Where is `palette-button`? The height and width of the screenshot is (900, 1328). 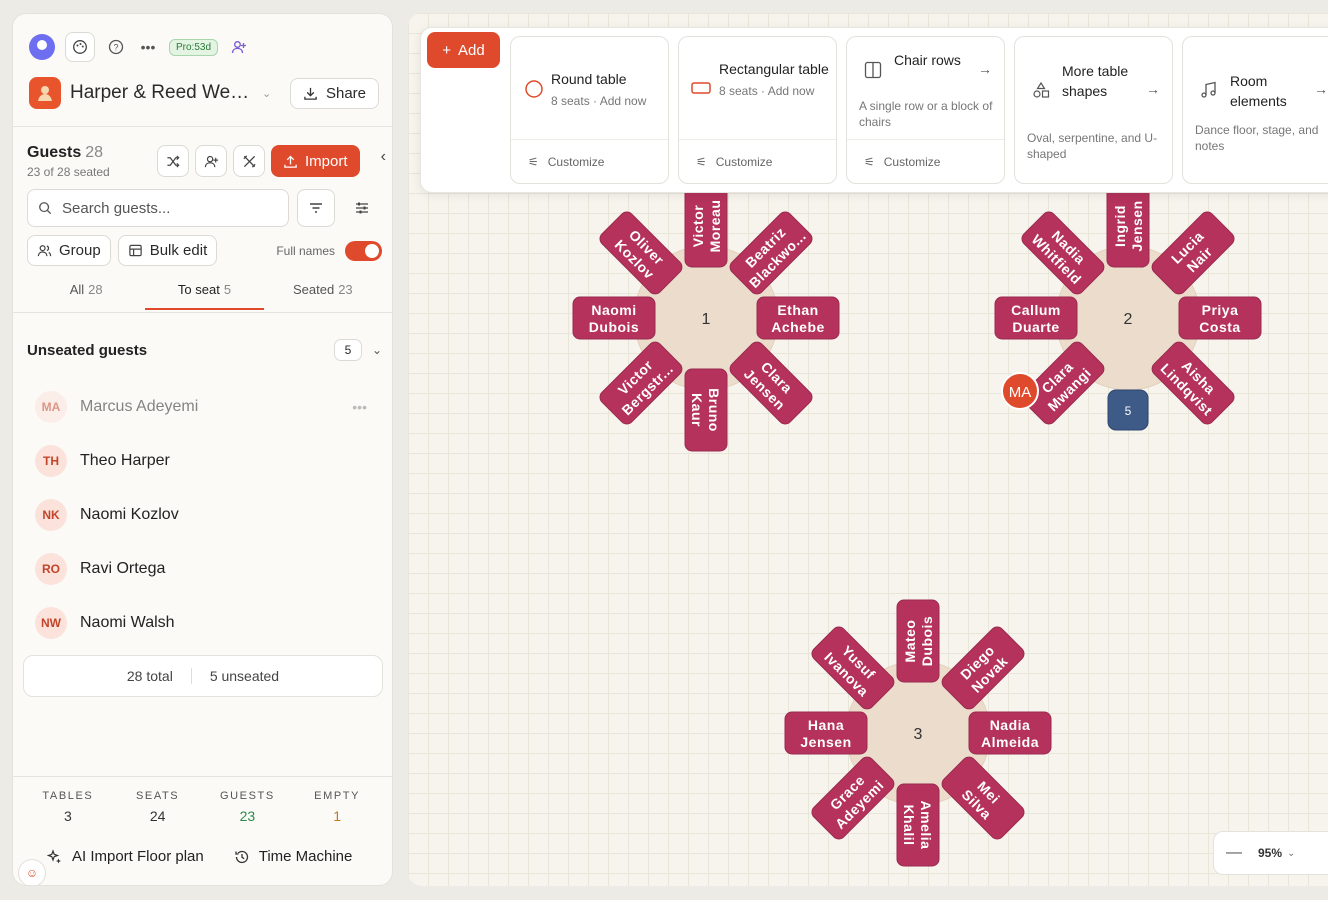
palette-button is located at coordinates (80, 47).